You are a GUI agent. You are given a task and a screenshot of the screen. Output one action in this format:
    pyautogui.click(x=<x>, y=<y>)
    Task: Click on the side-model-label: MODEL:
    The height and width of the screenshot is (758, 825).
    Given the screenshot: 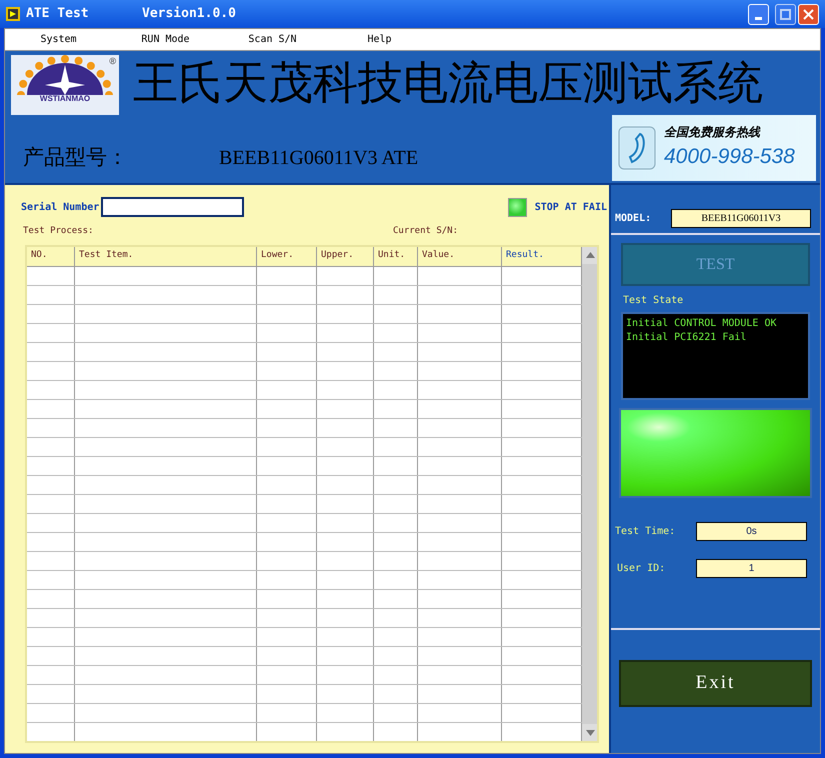 What is the action you would take?
    pyautogui.click(x=633, y=219)
    